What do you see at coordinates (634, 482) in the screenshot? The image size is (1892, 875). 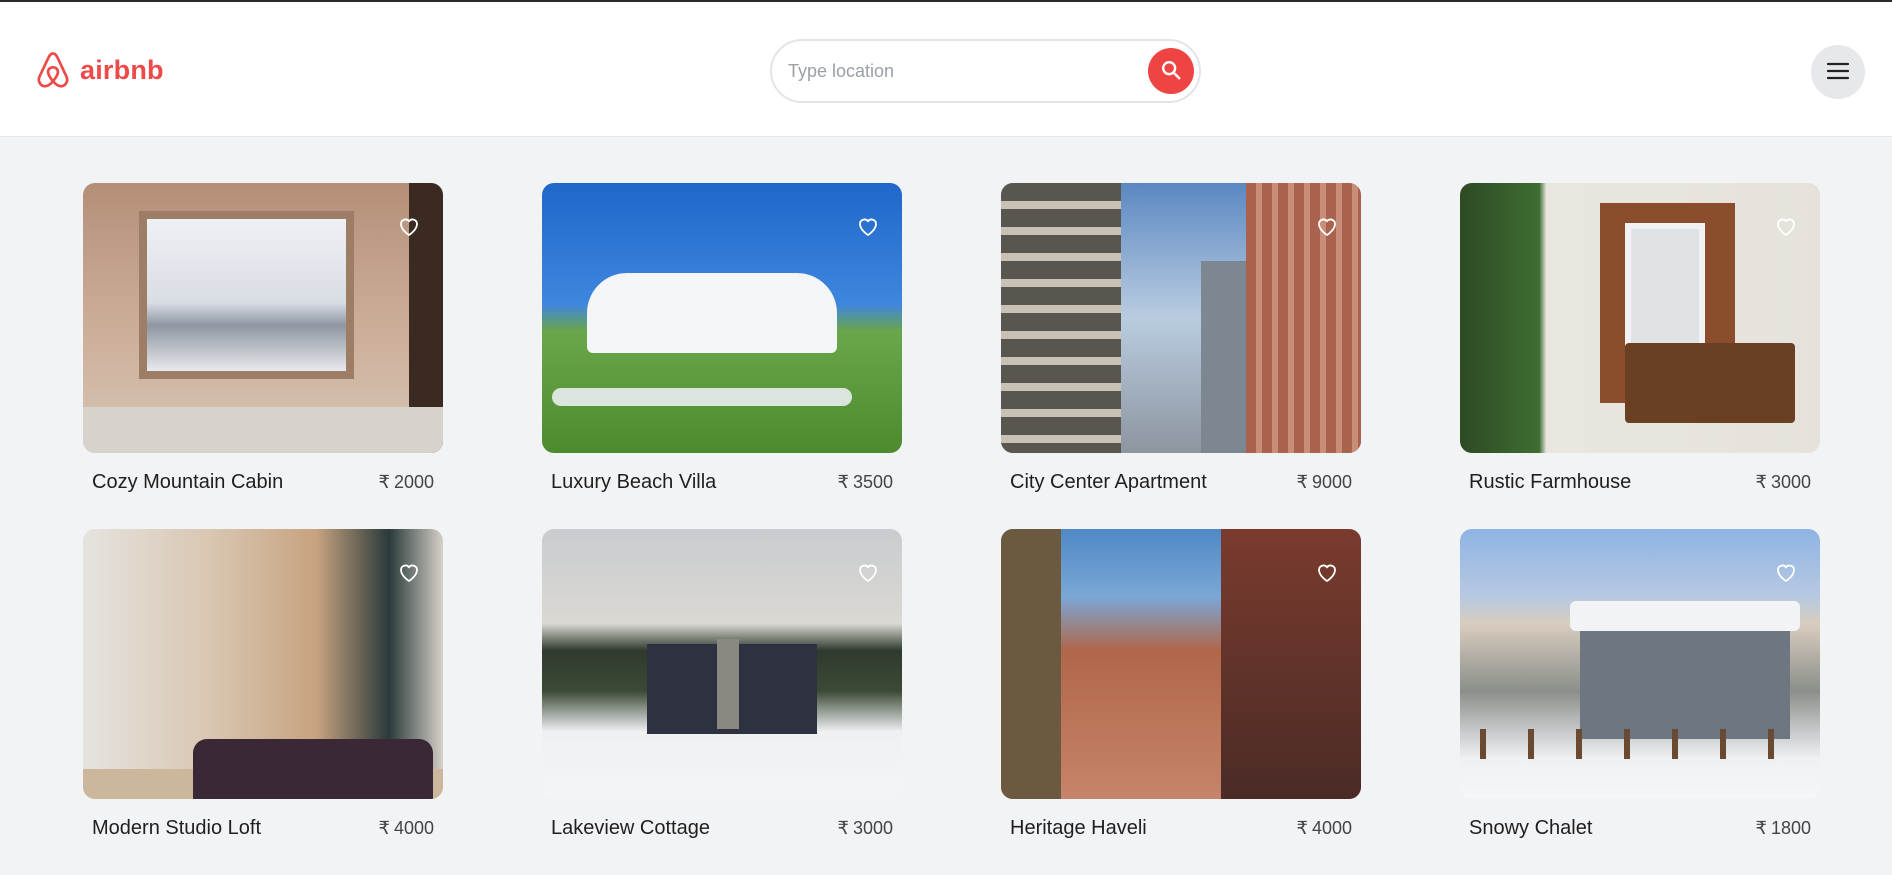 I see `listing-title: Luxury Beach Villa` at bounding box center [634, 482].